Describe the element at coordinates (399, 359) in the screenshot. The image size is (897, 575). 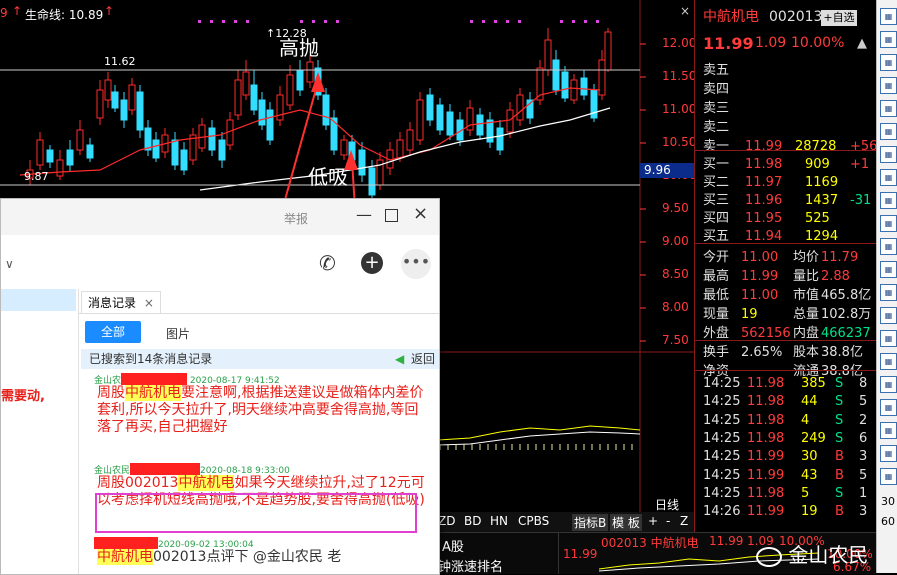
I see `back-arrow-icon: ◀` at that location.